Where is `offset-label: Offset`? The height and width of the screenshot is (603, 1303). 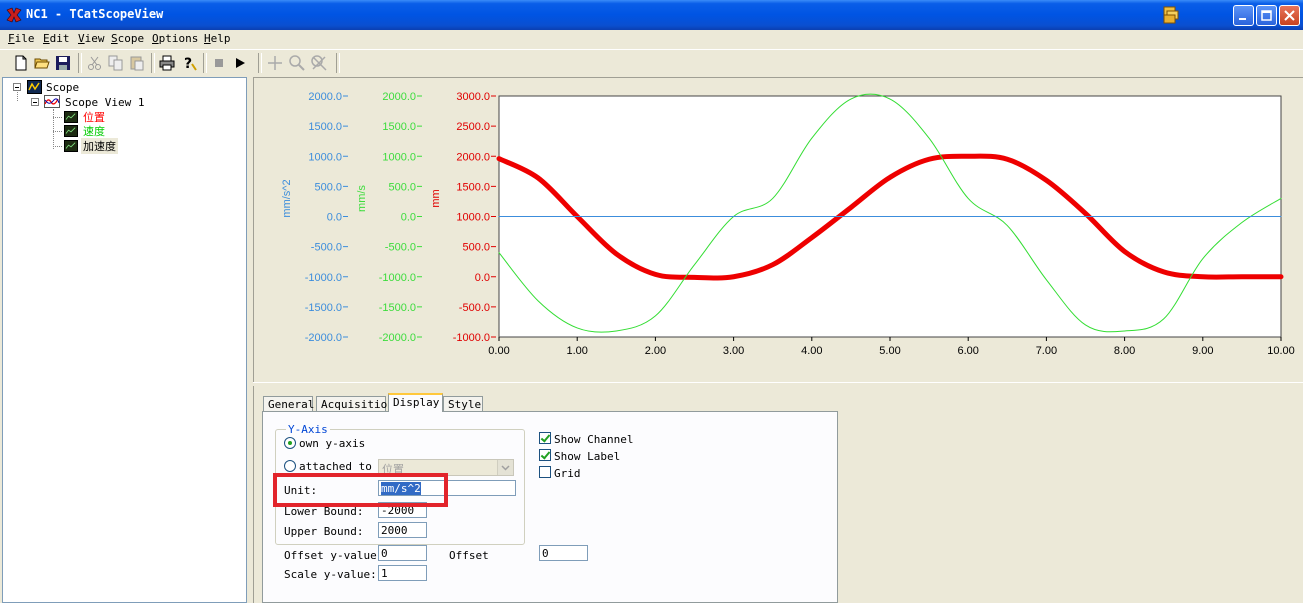
offset-label: Offset is located at coordinates (469, 555).